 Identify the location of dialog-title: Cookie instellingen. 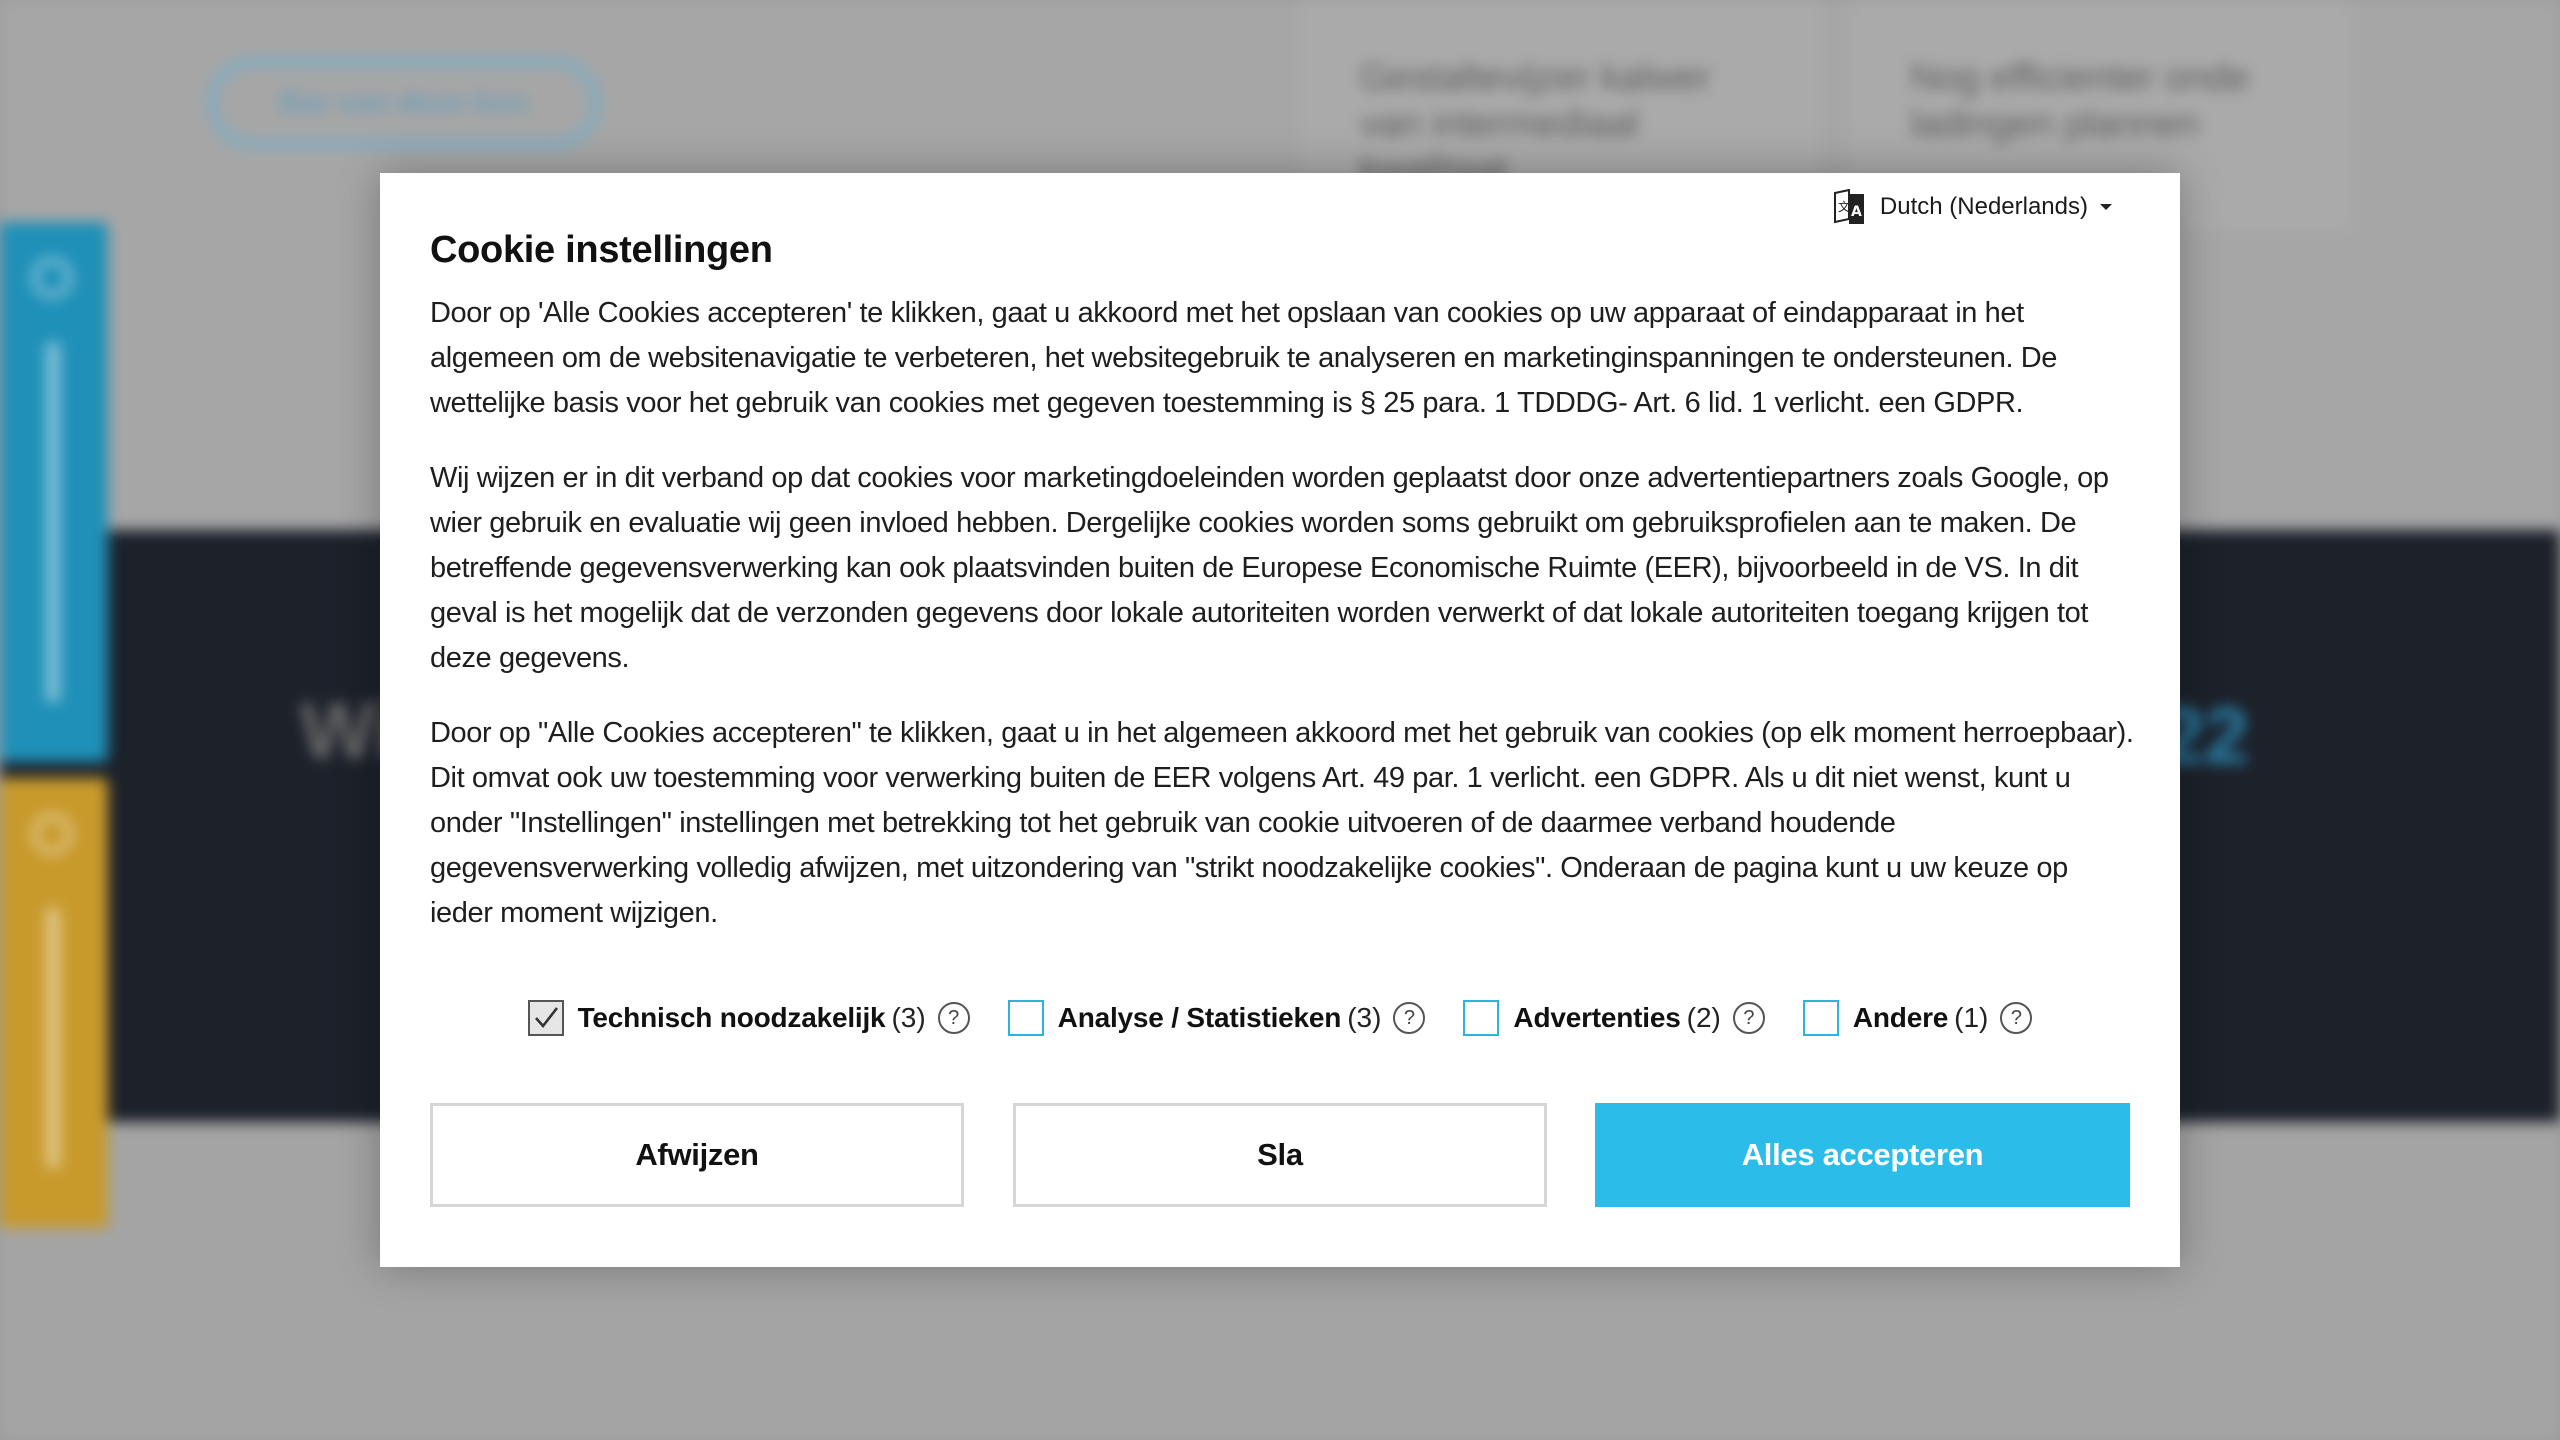
(601, 250).